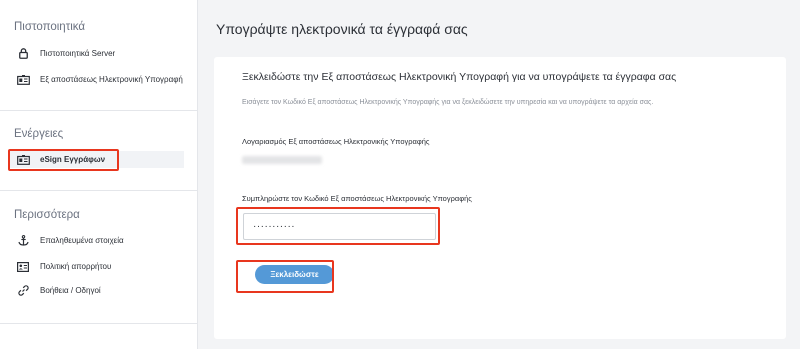  What do you see at coordinates (23, 54) in the screenshot?
I see `lock-icon` at bounding box center [23, 54].